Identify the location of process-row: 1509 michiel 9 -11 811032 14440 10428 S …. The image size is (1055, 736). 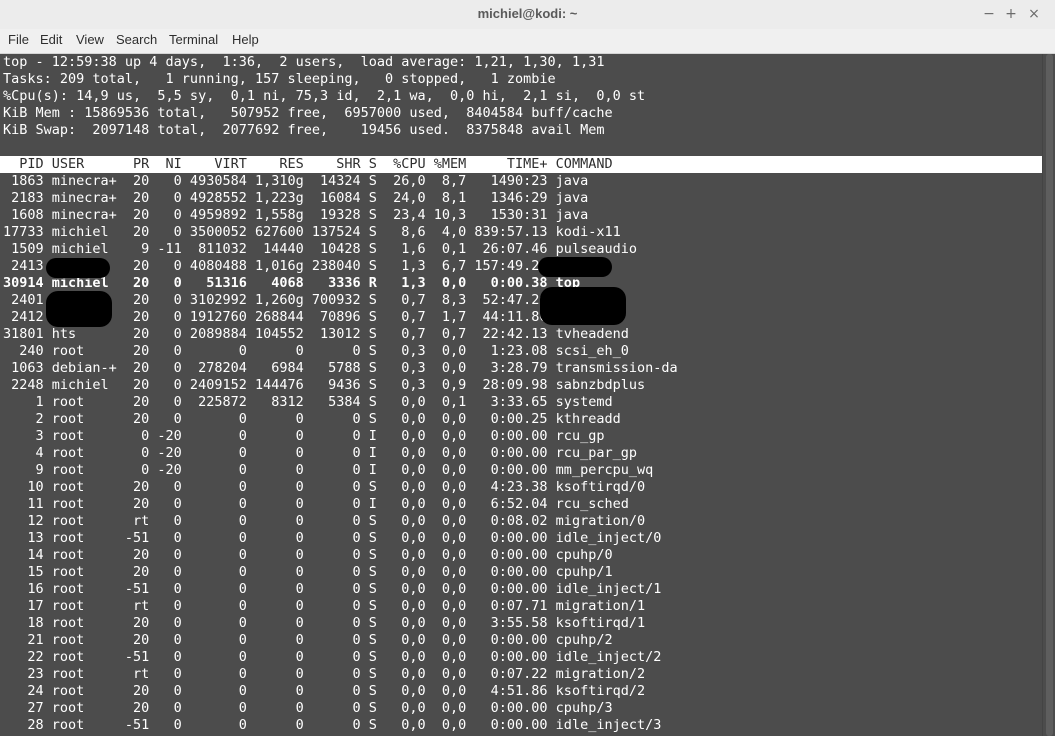
(320, 249).